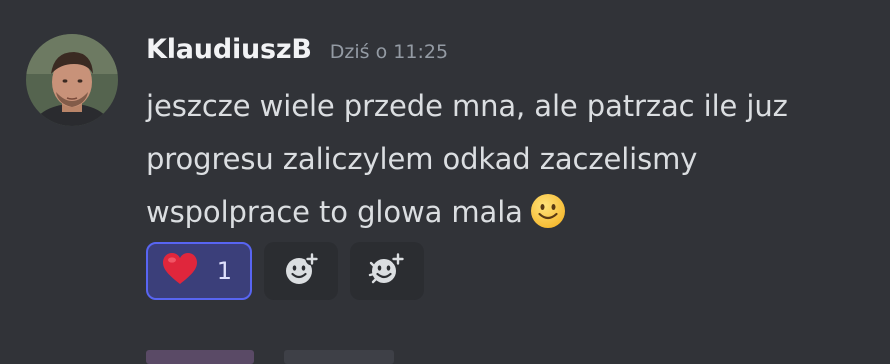 This screenshot has height=364, width=890. Describe the element at coordinates (200, 357) in the screenshot. I see `next-message-avatar-peek` at that location.